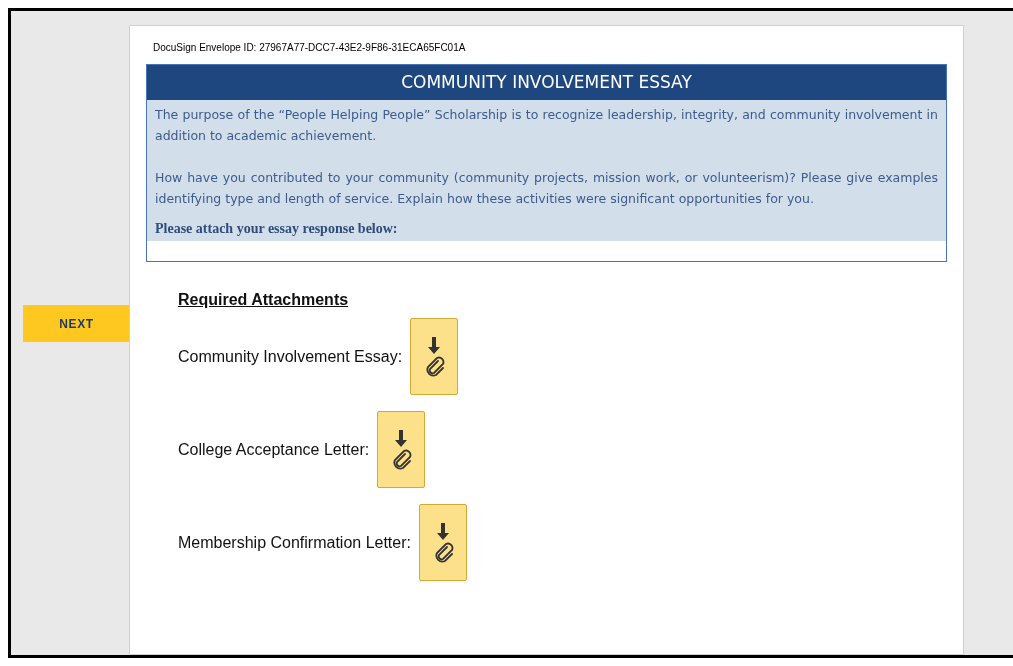 This screenshot has width=1013, height=666. Describe the element at coordinates (546, 125) in the screenshot. I see `paragraph: The purpose of the “People Helping People” Scholarship is to recognize leadership, integrity, and community involvement in addition to academic achievement.` at that location.